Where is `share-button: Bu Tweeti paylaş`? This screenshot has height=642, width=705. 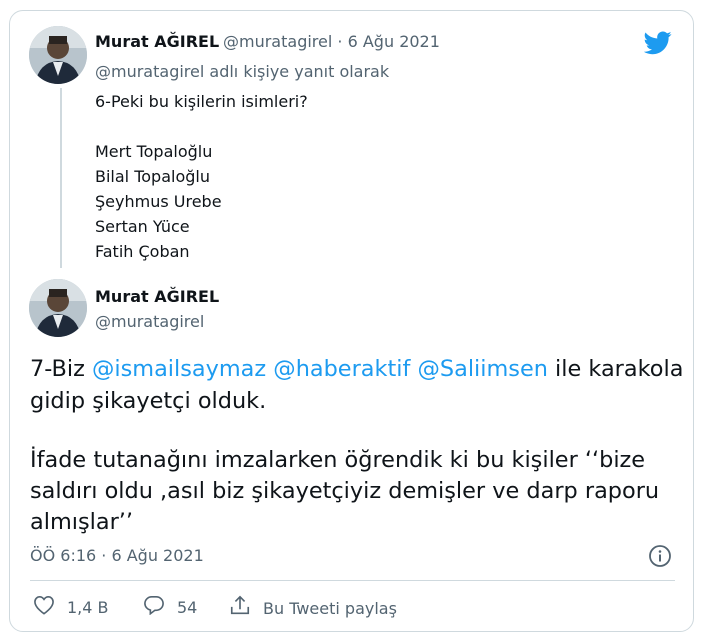
share-button: Bu Tweeti paylaş is located at coordinates (313, 608).